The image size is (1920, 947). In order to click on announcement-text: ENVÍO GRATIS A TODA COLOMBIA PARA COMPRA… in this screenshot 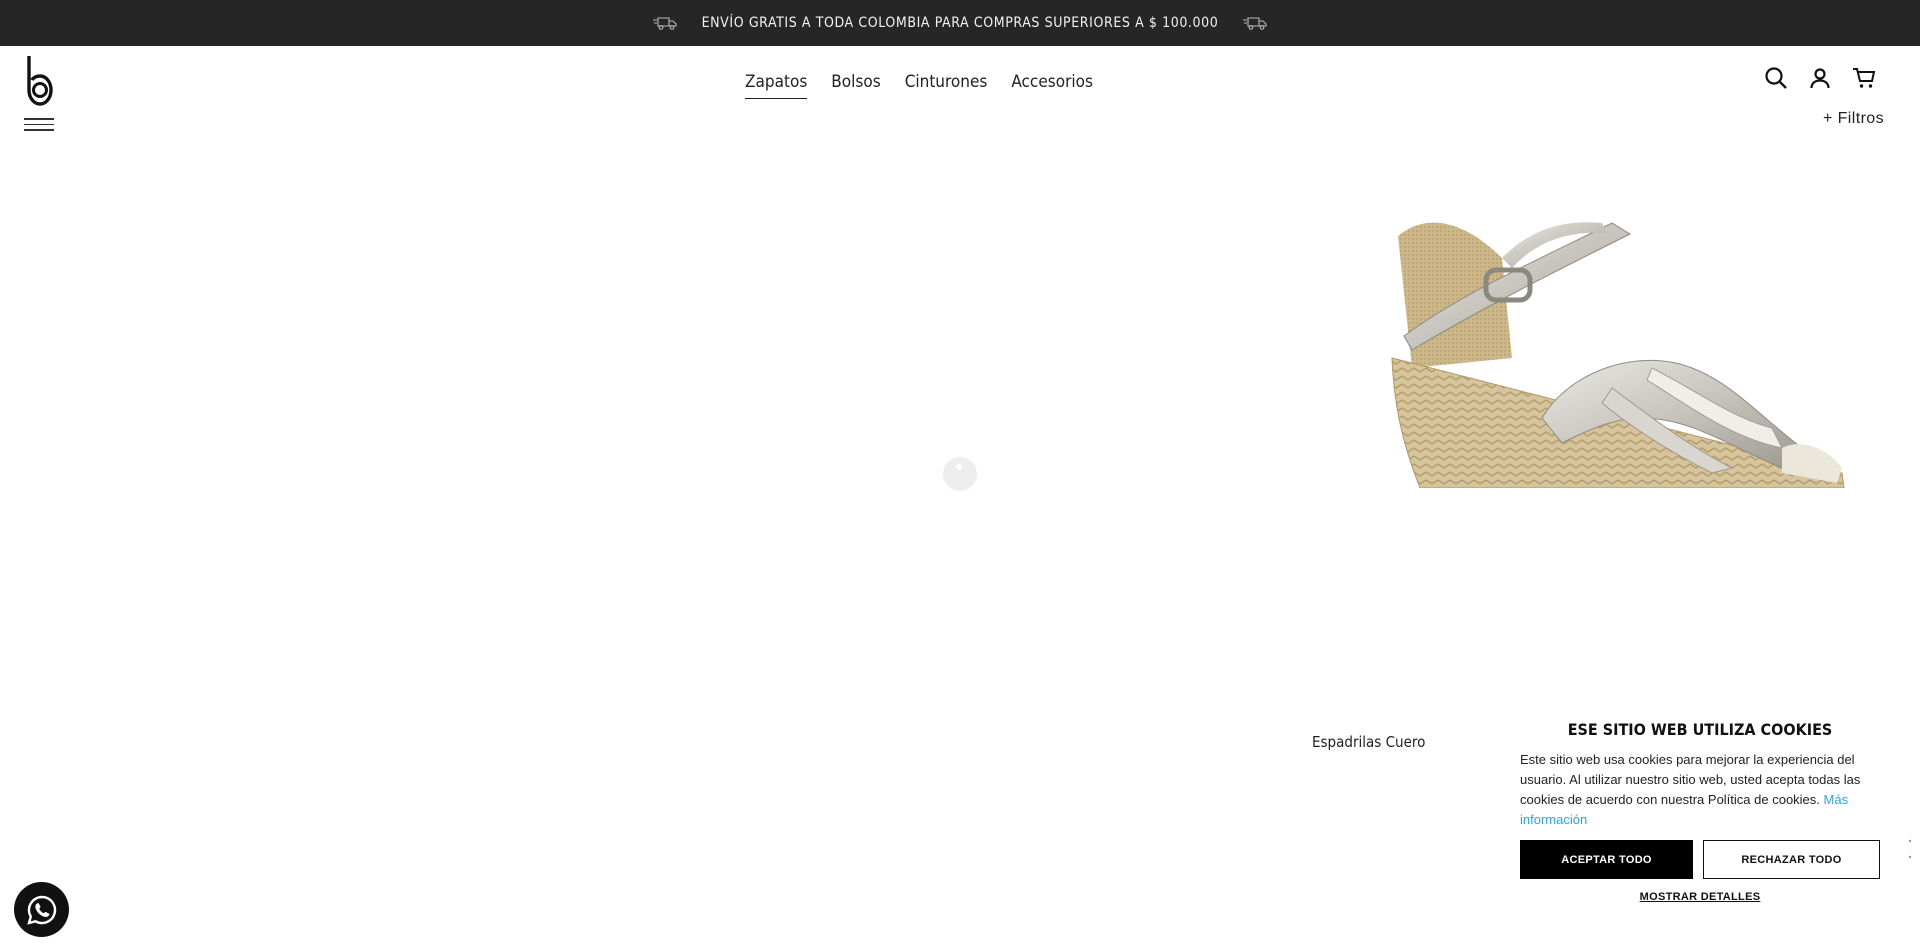, I will do `click(960, 23)`.